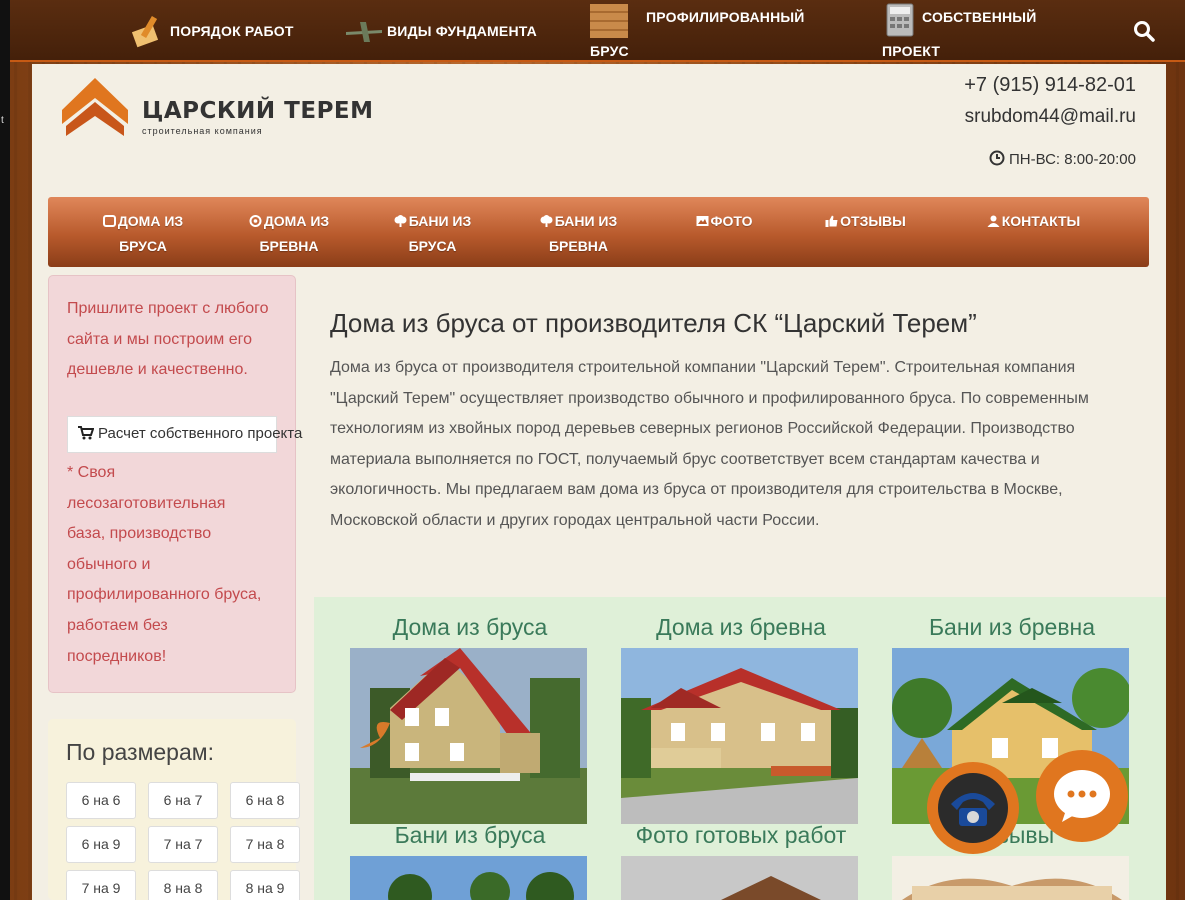 The image size is (1185, 900). What do you see at coordinates (831, 221) in the screenshot?
I see `thumbs-up-icon` at bounding box center [831, 221].